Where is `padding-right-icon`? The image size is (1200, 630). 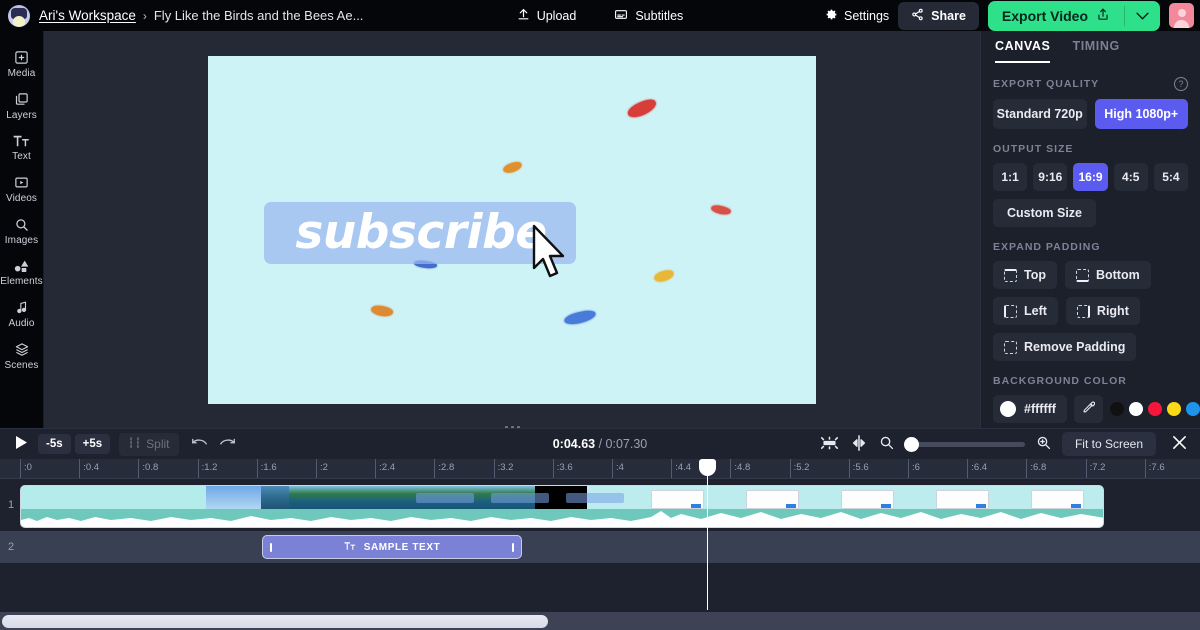 padding-right-icon is located at coordinates (1083, 311).